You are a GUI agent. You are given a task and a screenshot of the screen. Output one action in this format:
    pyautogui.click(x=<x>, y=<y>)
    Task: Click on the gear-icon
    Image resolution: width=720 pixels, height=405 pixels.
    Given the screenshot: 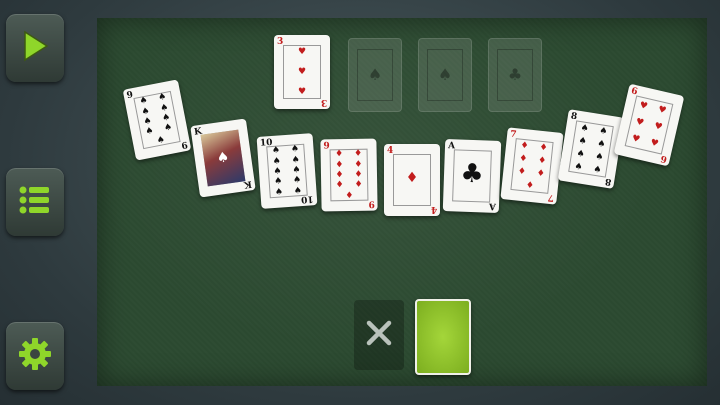 What is the action you would take?
    pyautogui.click(x=35, y=356)
    